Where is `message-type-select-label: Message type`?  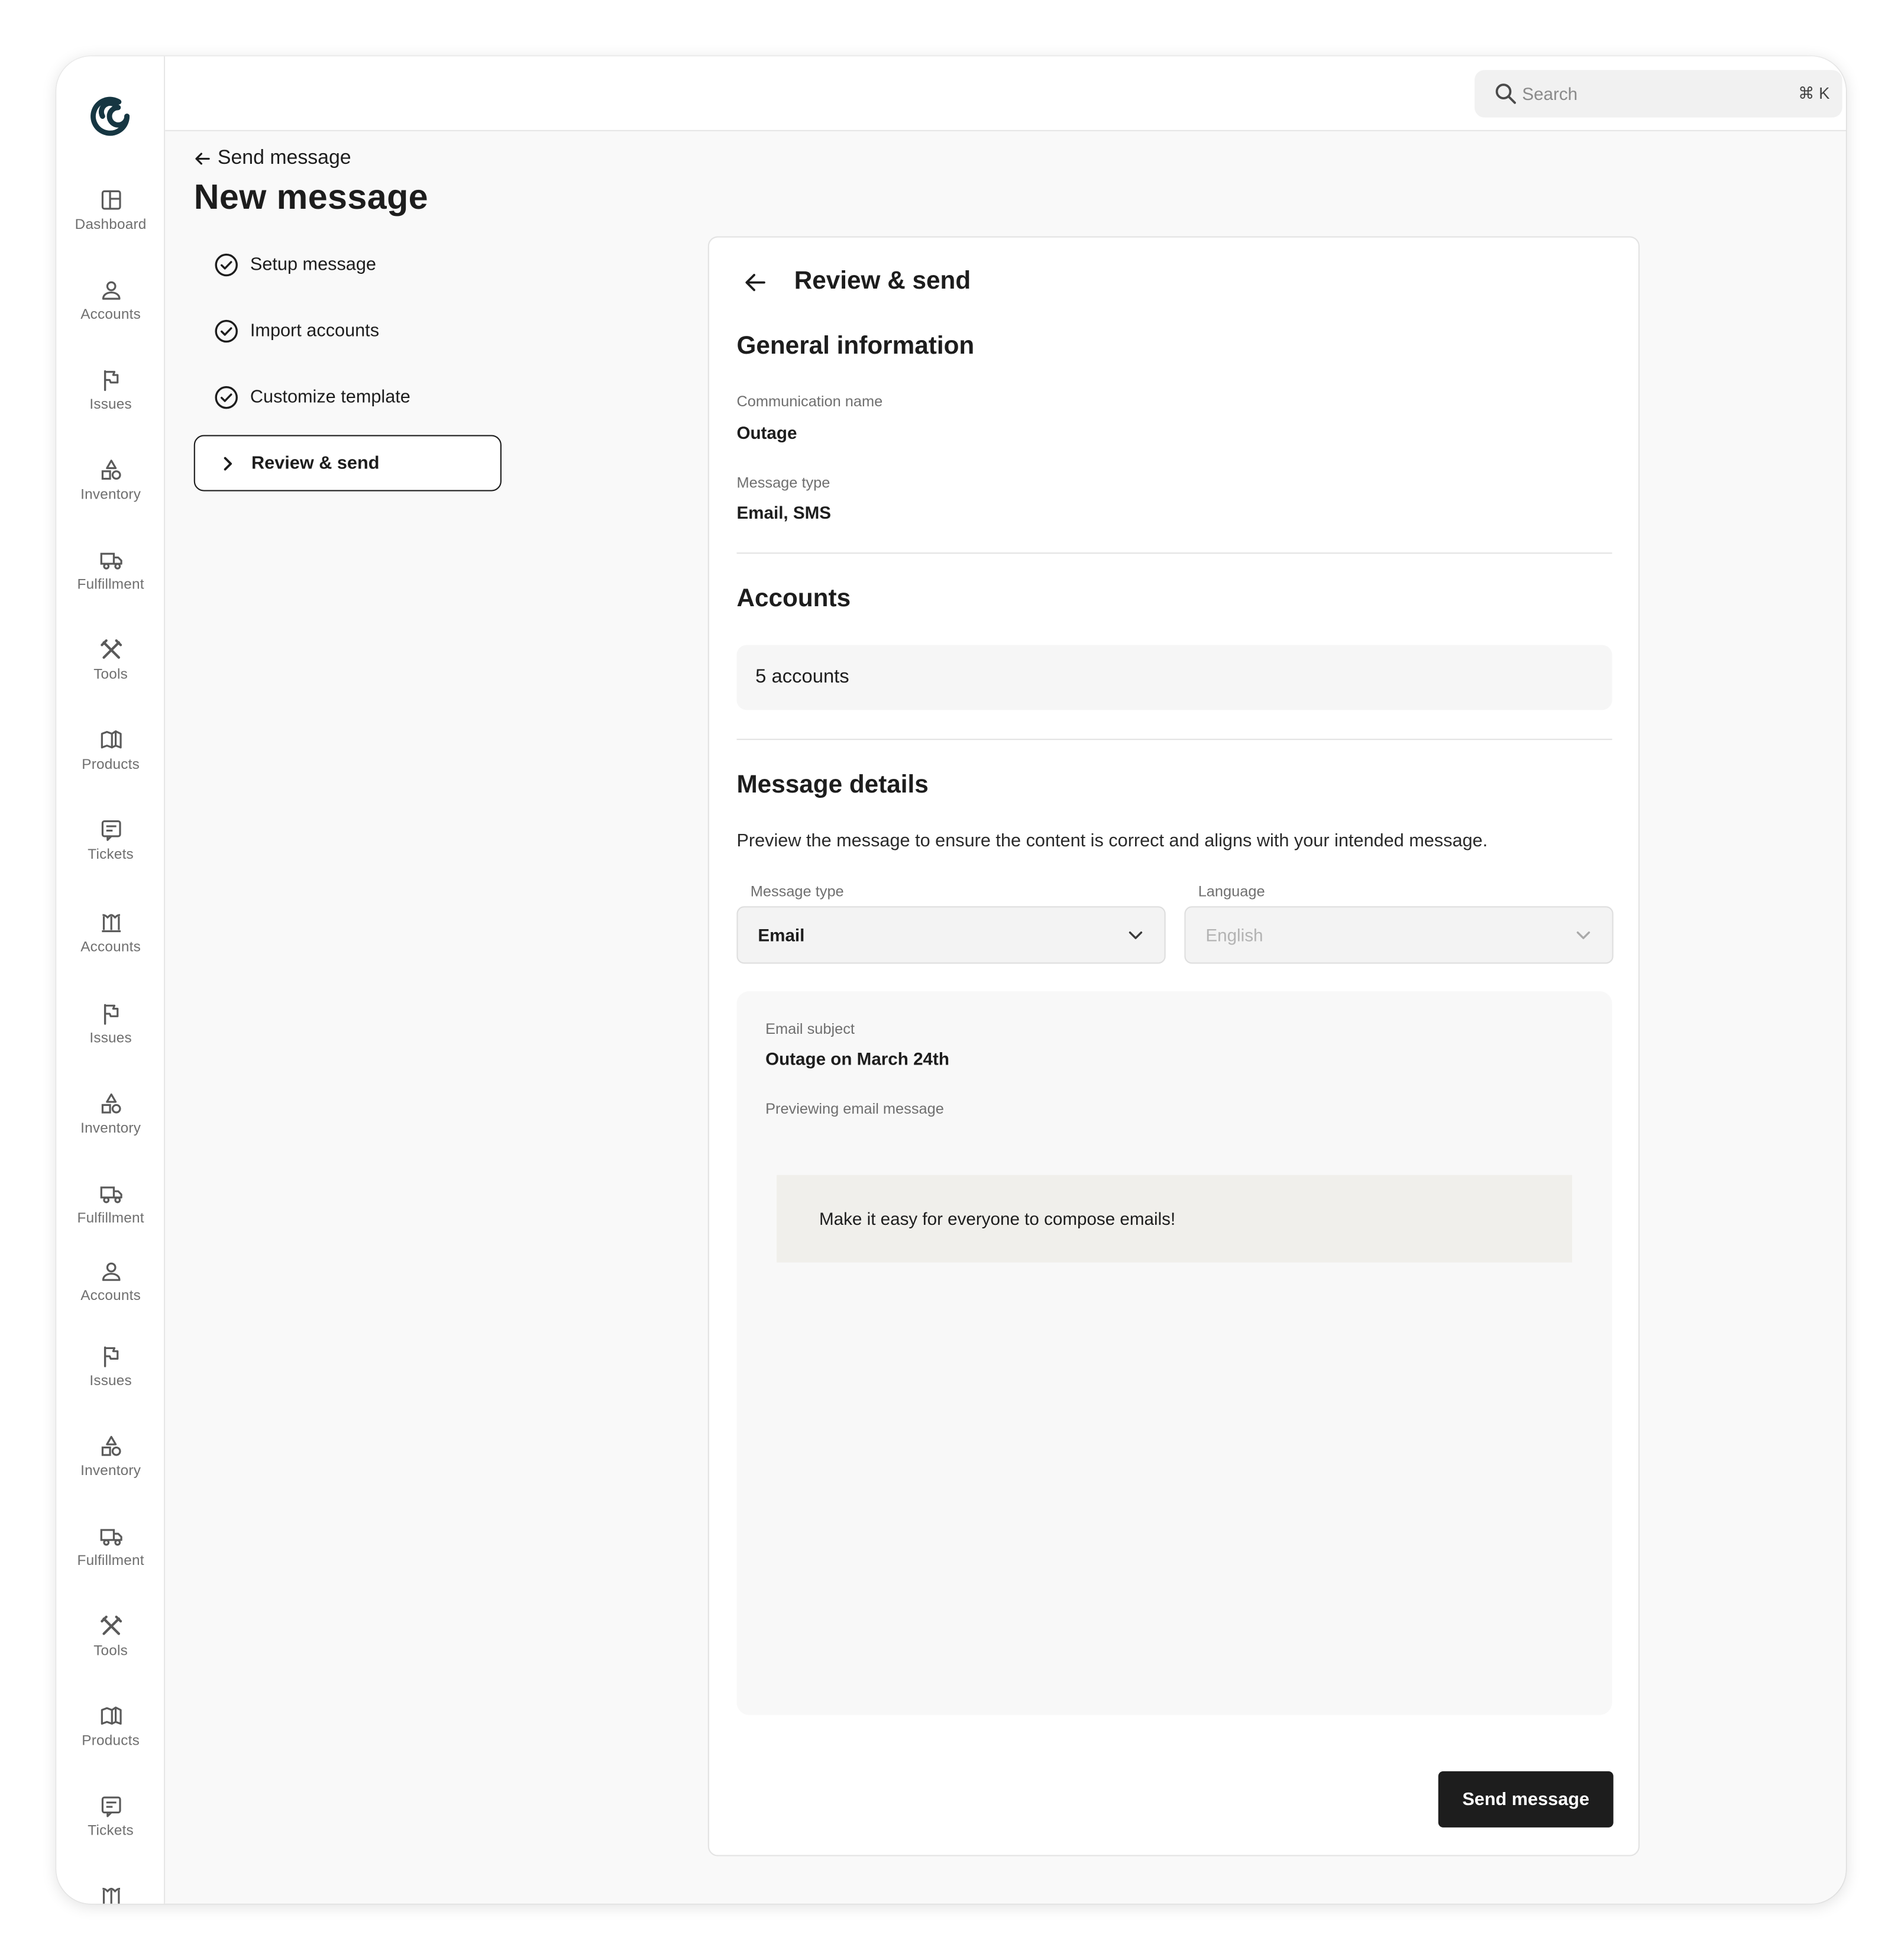 message-type-select-label: Message type is located at coordinates (797, 891).